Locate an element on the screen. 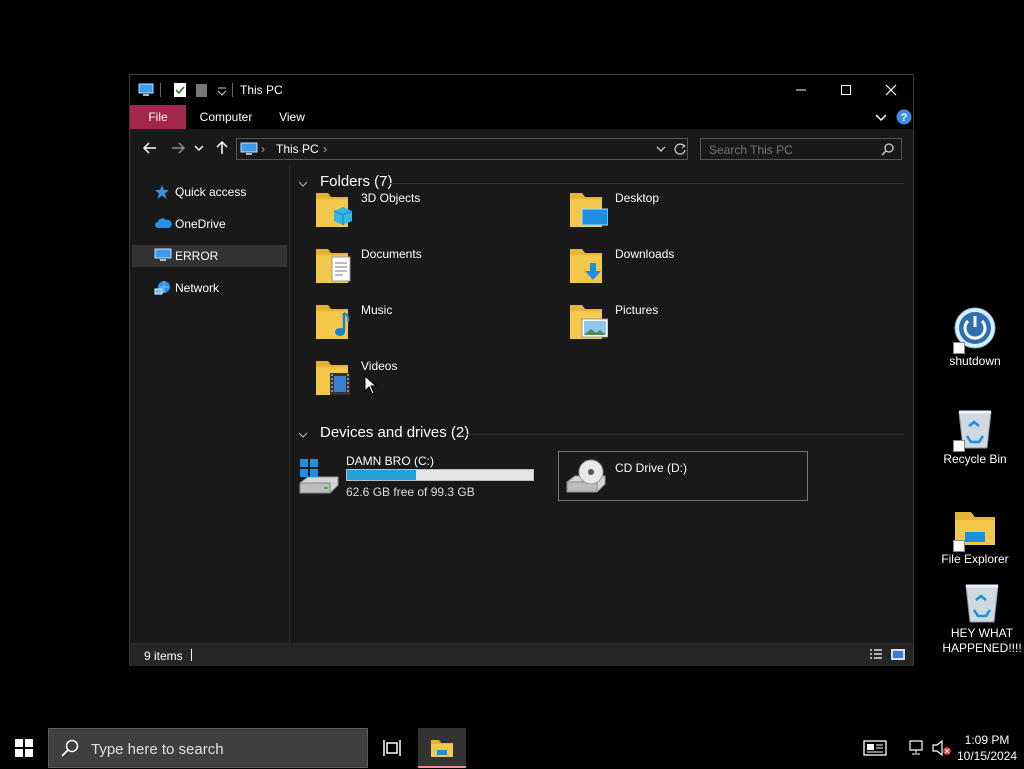 The width and height of the screenshot is (1024, 769). search-box is located at coordinates (801, 149).